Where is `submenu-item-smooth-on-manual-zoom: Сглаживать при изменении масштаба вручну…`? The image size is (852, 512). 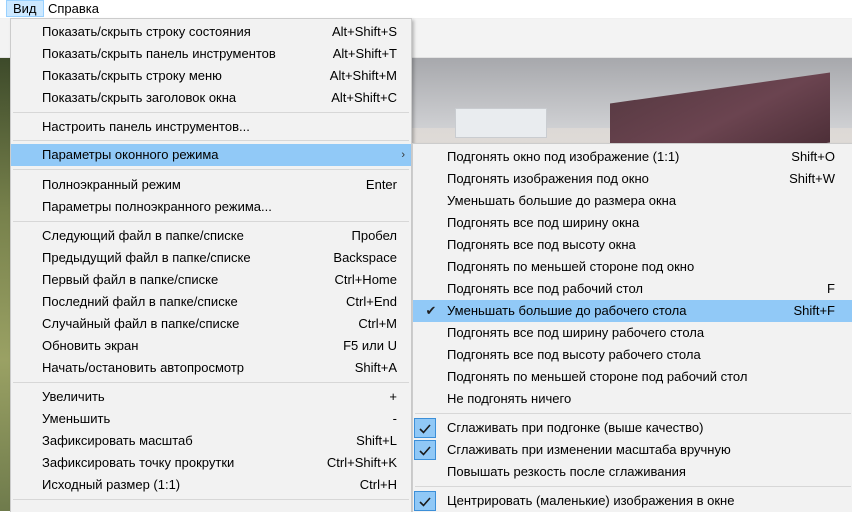 submenu-item-smooth-on-manual-zoom: Сглаживать при изменении масштаба вручну… is located at coordinates (632, 450).